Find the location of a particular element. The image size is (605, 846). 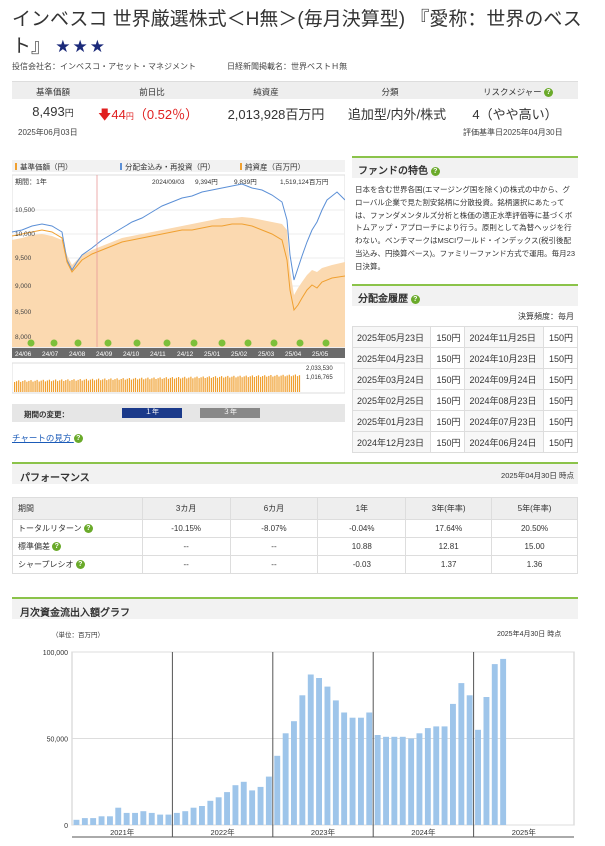

flow-y-tick: 50,000 is located at coordinates (58, 740).